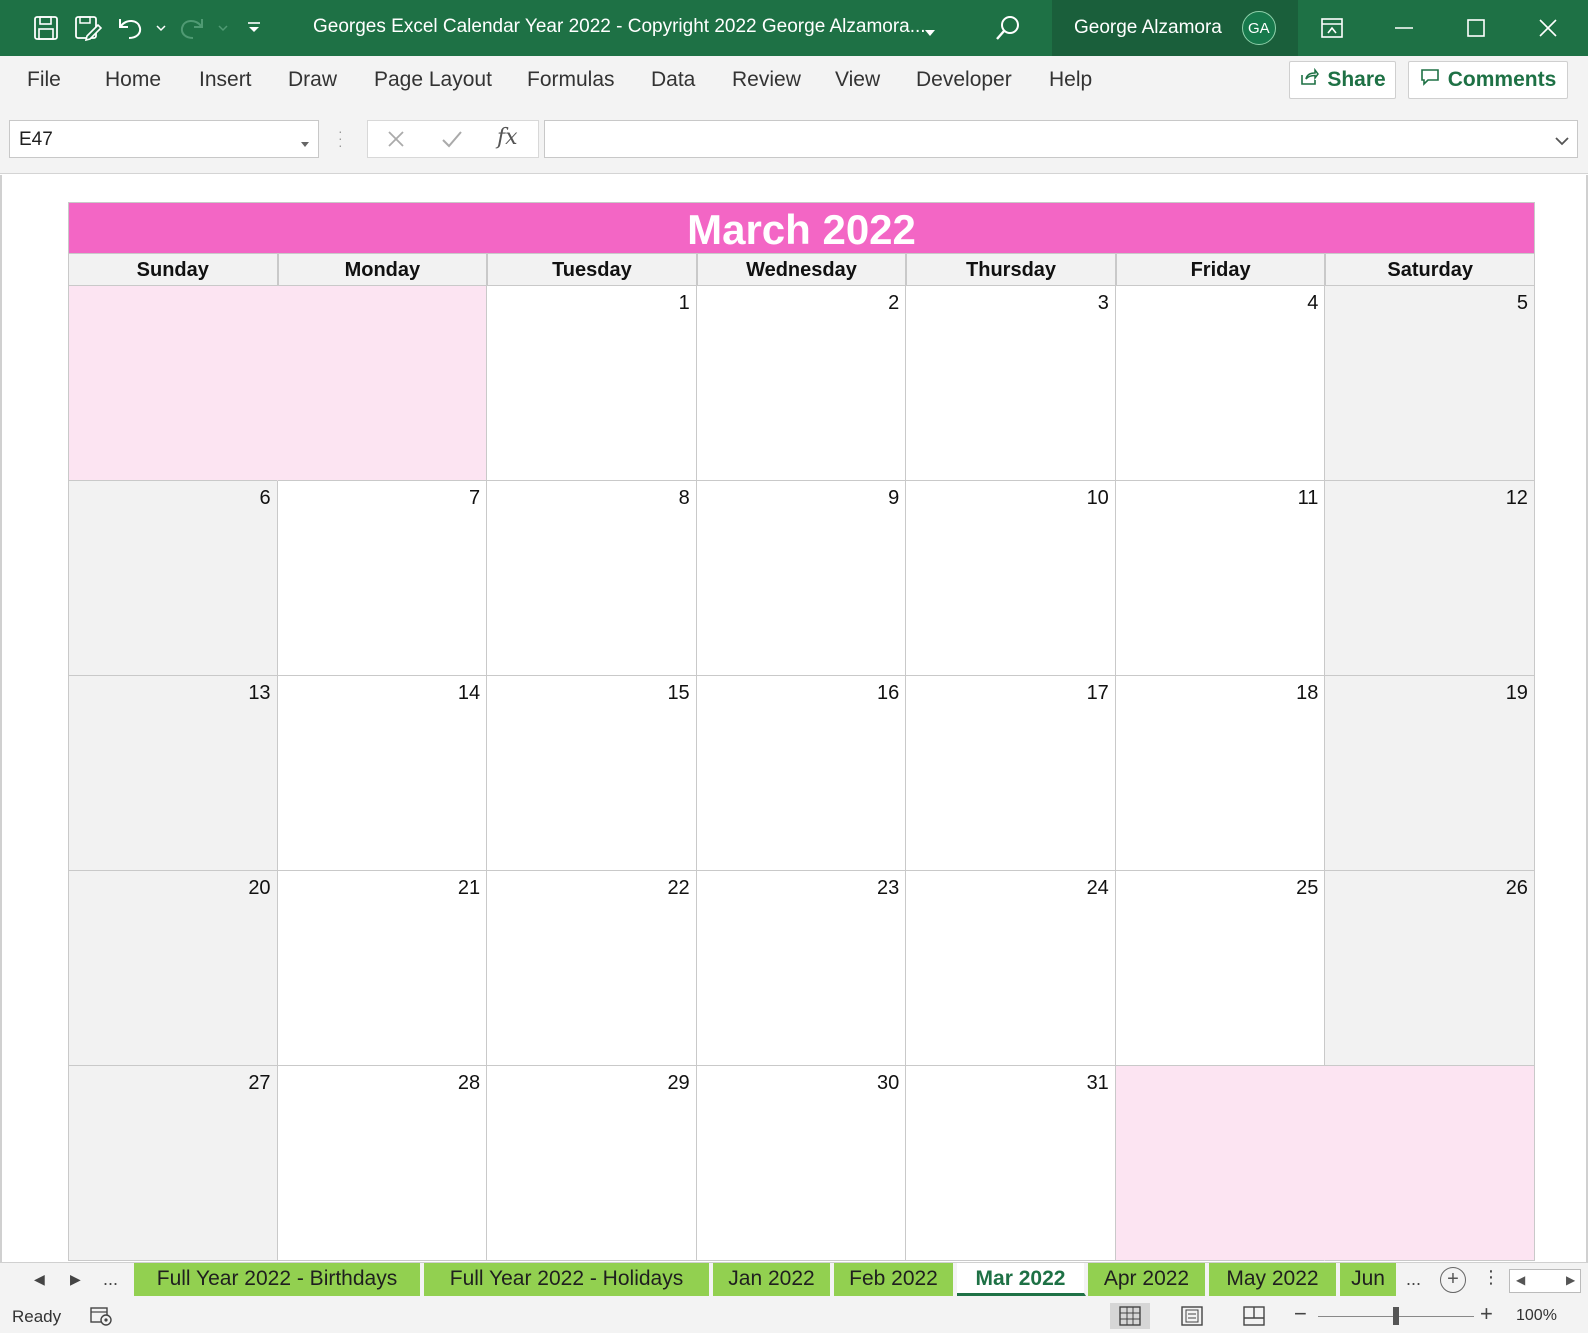 Image resolution: width=1588 pixels, height=1333 pixels. Describe the element at coordinates (88, 28) in the screenshot. I see `autosave-icon` at that location.